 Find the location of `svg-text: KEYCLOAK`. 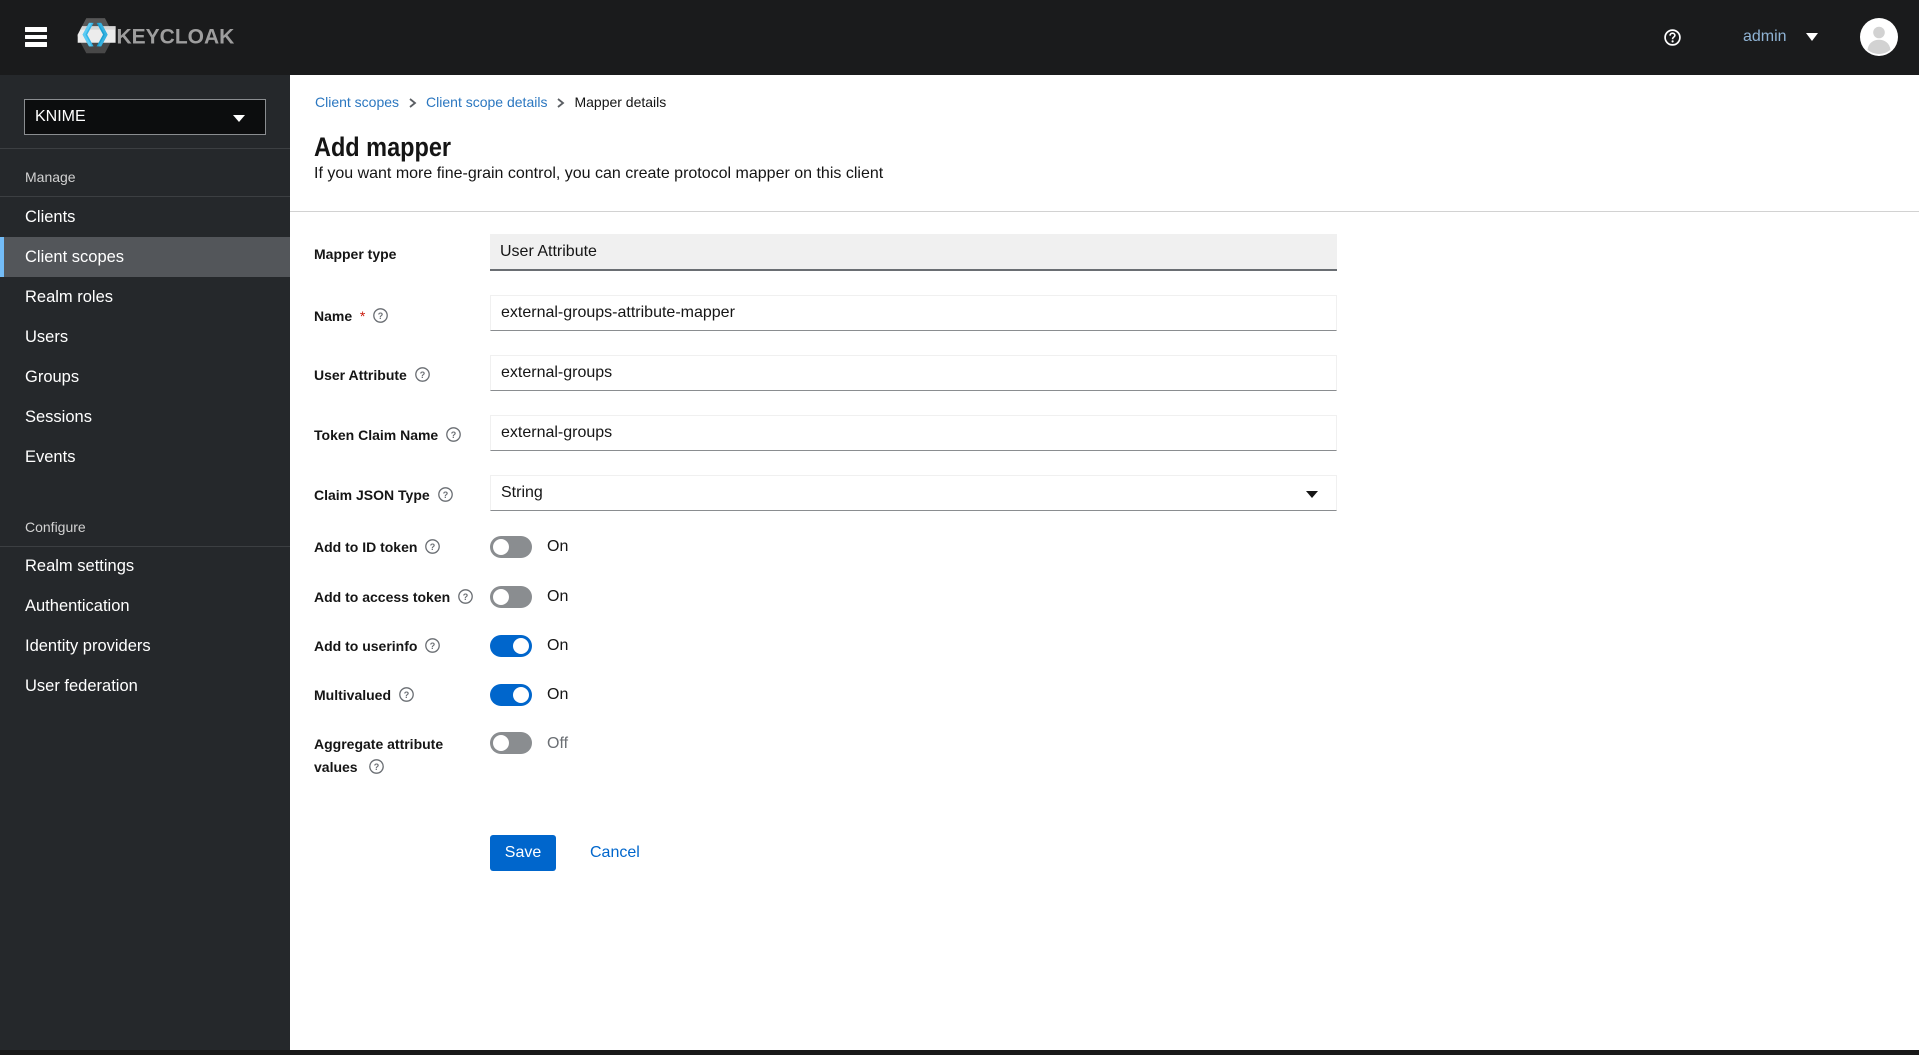

svg-text: KEYCLOAK is located at coordinates (176, 37).